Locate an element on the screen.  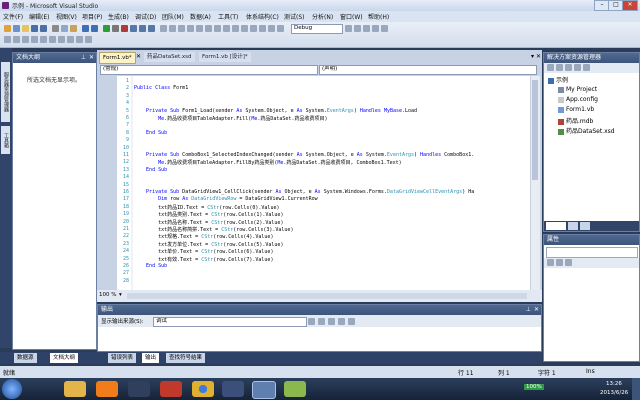
view-code-icon is located at coordinates (577, 67).